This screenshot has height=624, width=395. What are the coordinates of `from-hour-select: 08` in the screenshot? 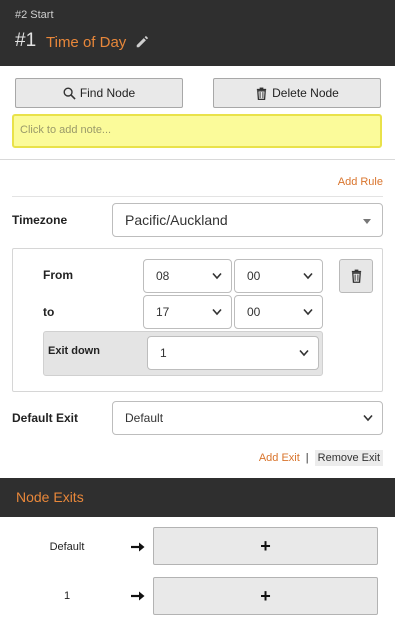 It's located at (187, 276).